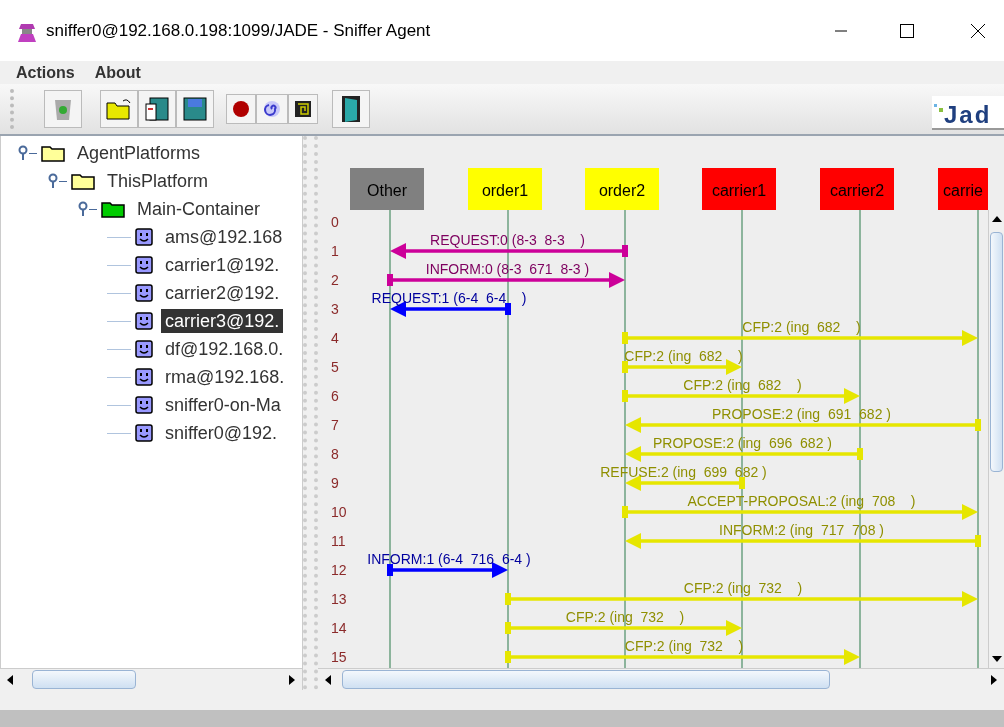  Describe the element at coordinates (224, 237) in the screenshot. I see `tree-item: ams@192.168` at that location.